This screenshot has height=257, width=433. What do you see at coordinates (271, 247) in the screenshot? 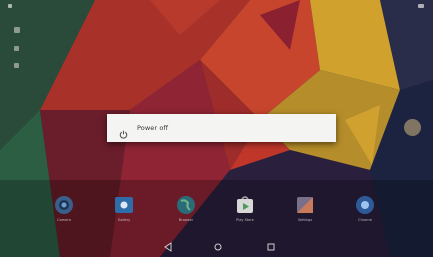
I see `recents-icon` at bounding box center [271, 247].